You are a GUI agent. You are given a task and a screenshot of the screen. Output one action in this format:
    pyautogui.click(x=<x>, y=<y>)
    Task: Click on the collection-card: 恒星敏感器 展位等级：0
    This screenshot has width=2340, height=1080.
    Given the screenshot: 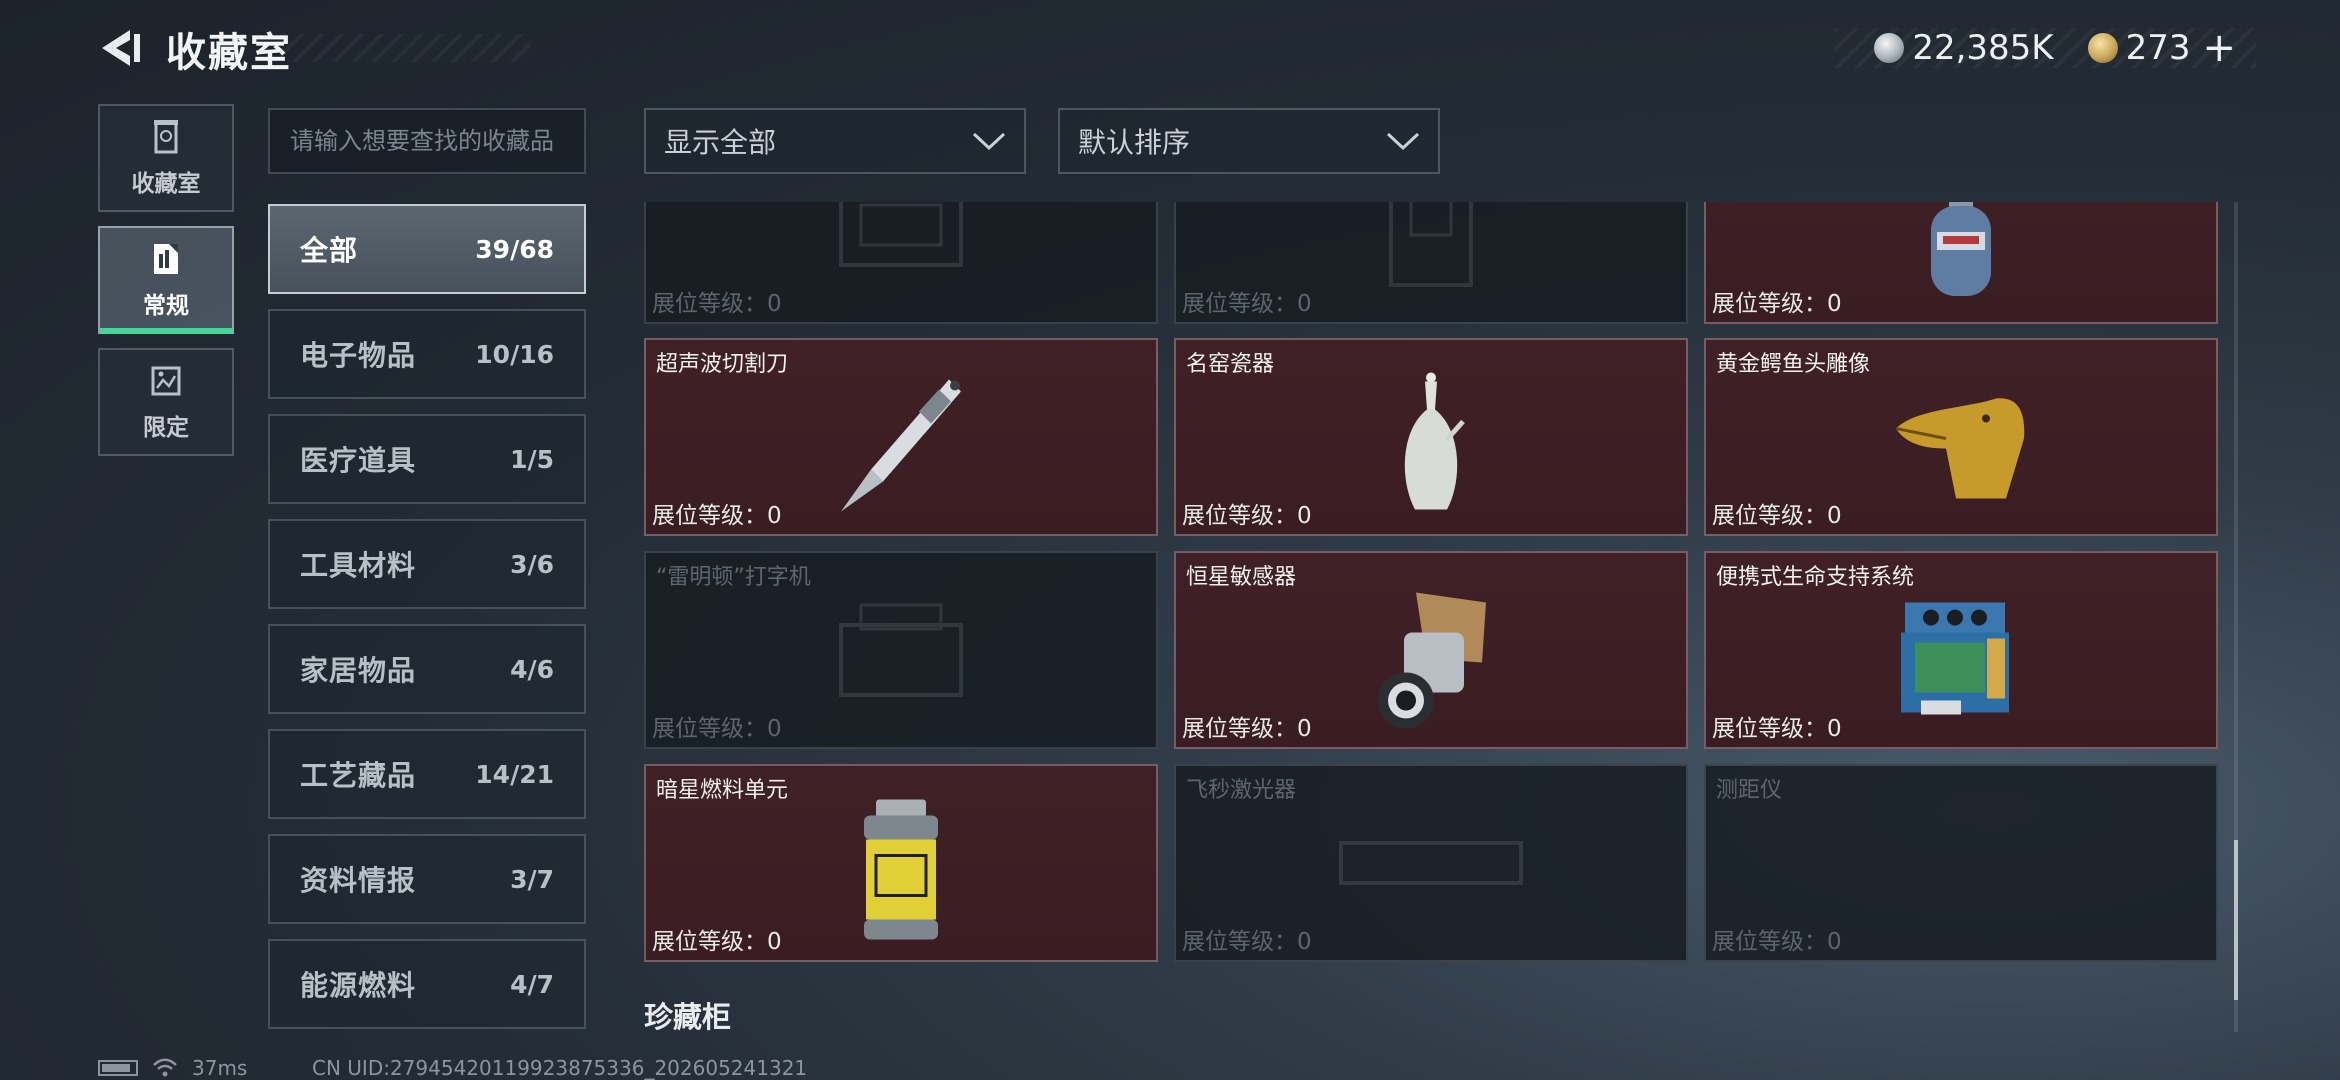 What is the action you would take?
    pyautogui.click(x=1431, y=650)
    